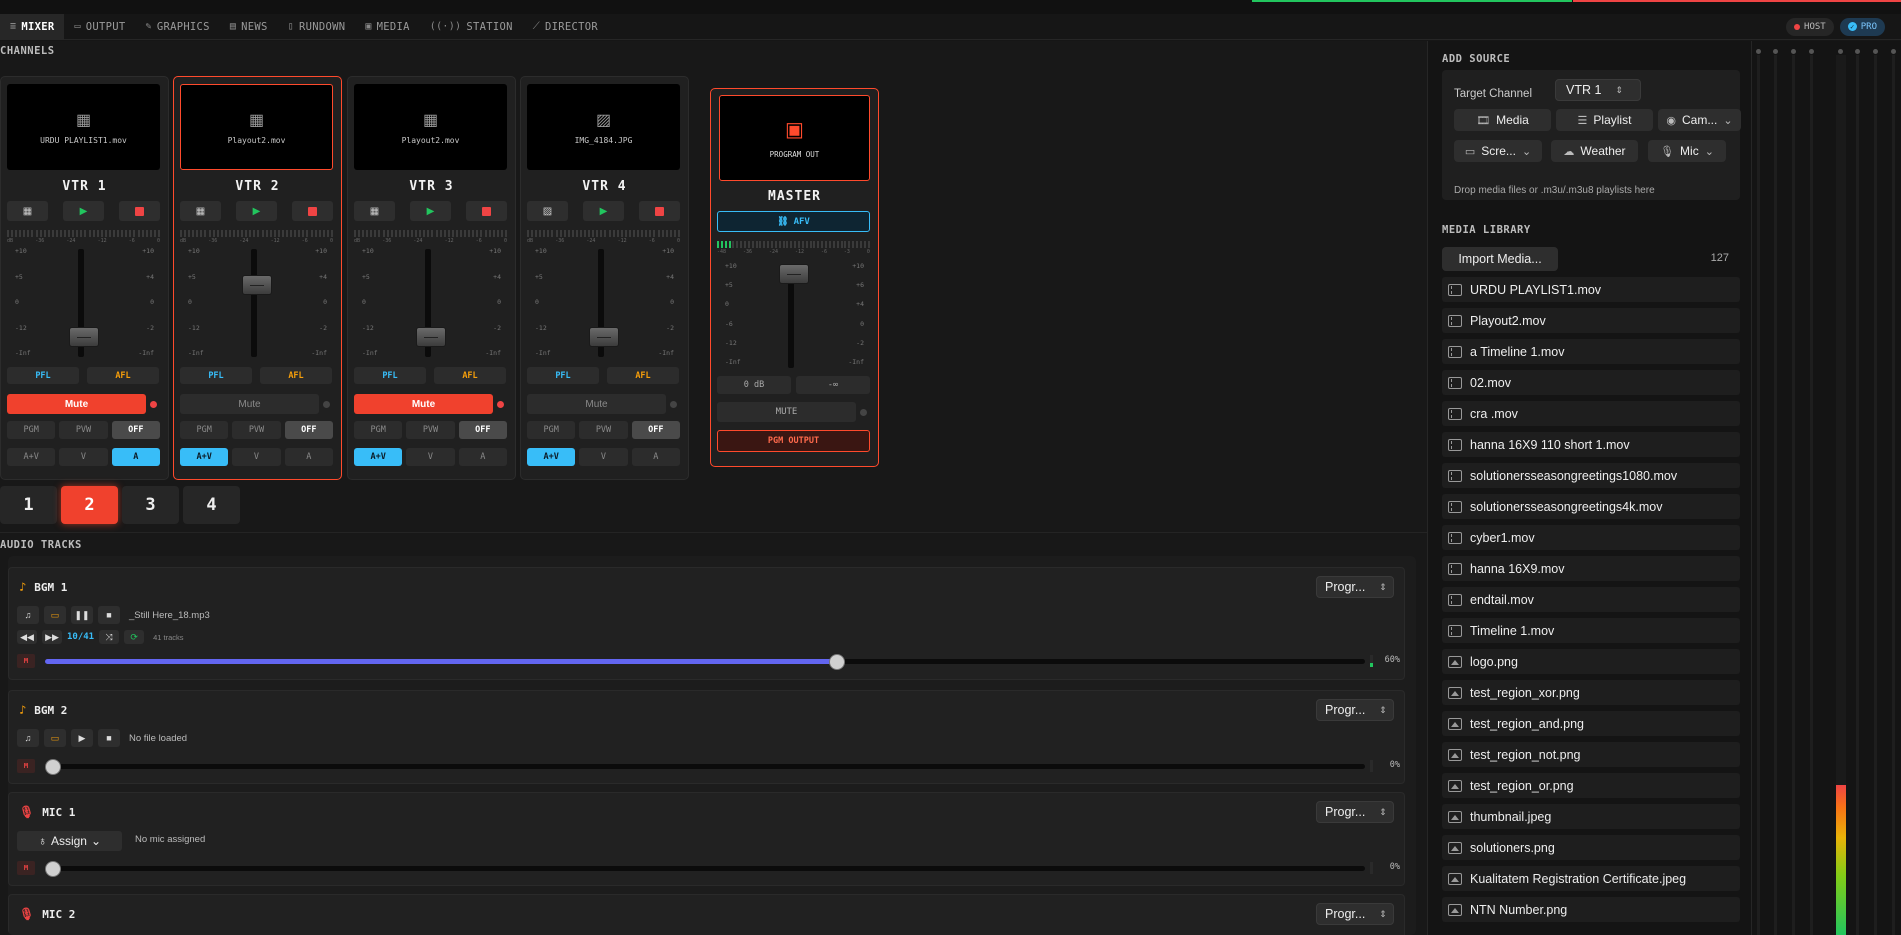 The image size is (1901, 935). I want to click on media-item: thumbnail.jpeg, so click(1591, 816).